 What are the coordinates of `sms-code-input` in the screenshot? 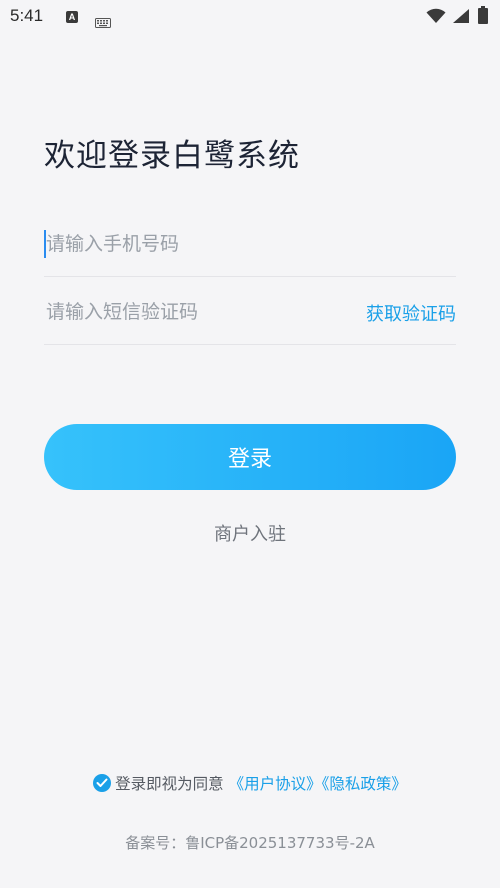 It's located at (185, 312).